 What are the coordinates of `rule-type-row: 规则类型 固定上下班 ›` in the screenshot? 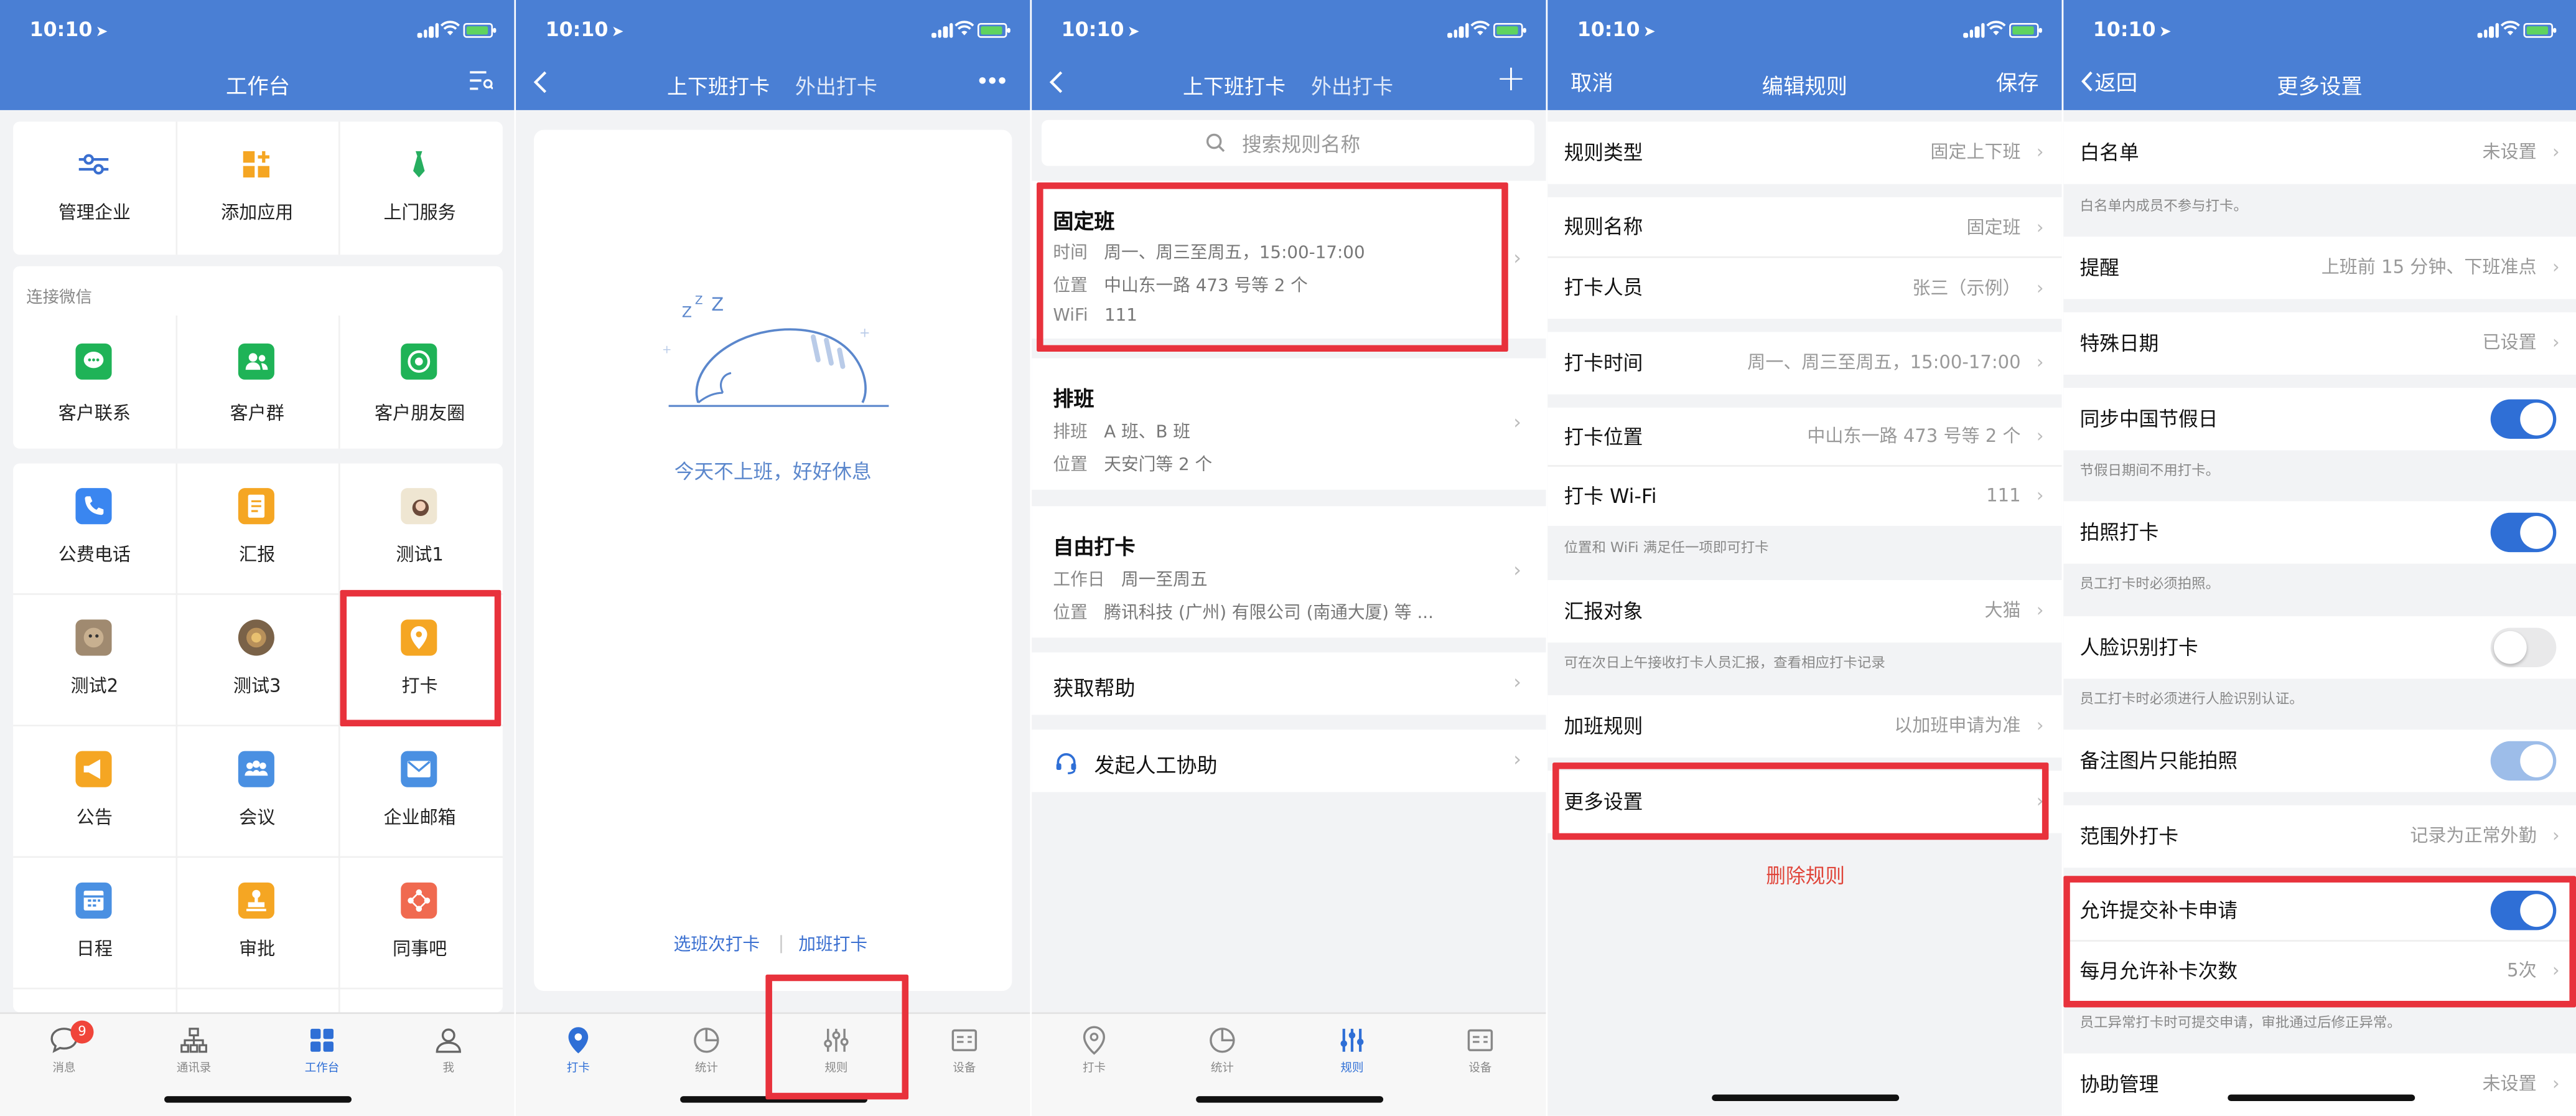 It's located at (1804, 152).